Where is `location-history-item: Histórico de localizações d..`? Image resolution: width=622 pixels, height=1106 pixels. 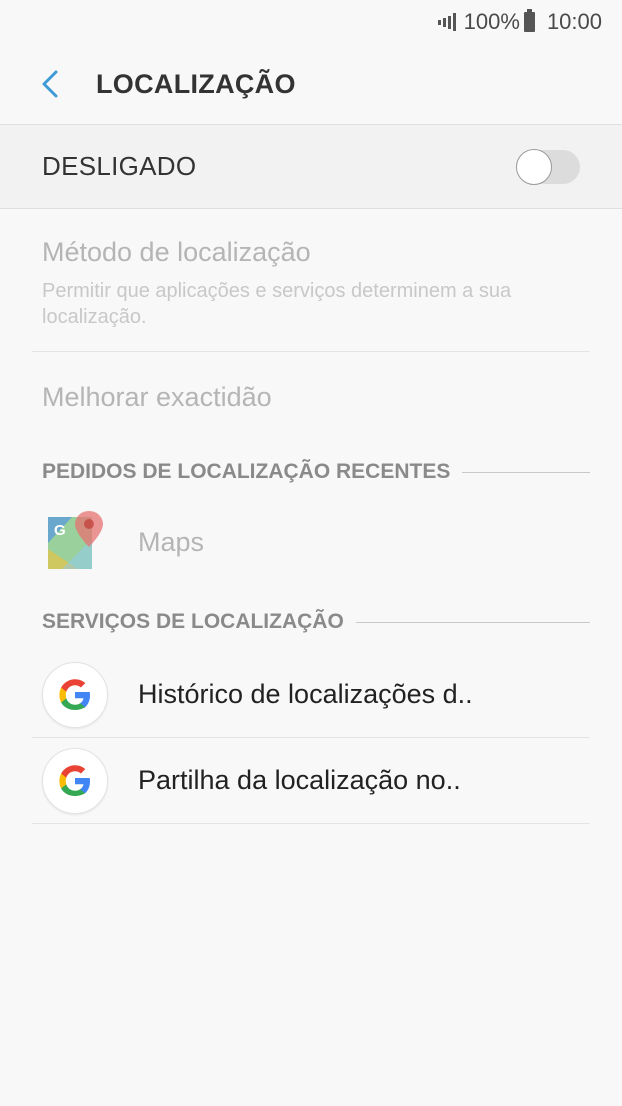 location-history-item: Histórico de localizações d.. is located at coordinates (311, 694).